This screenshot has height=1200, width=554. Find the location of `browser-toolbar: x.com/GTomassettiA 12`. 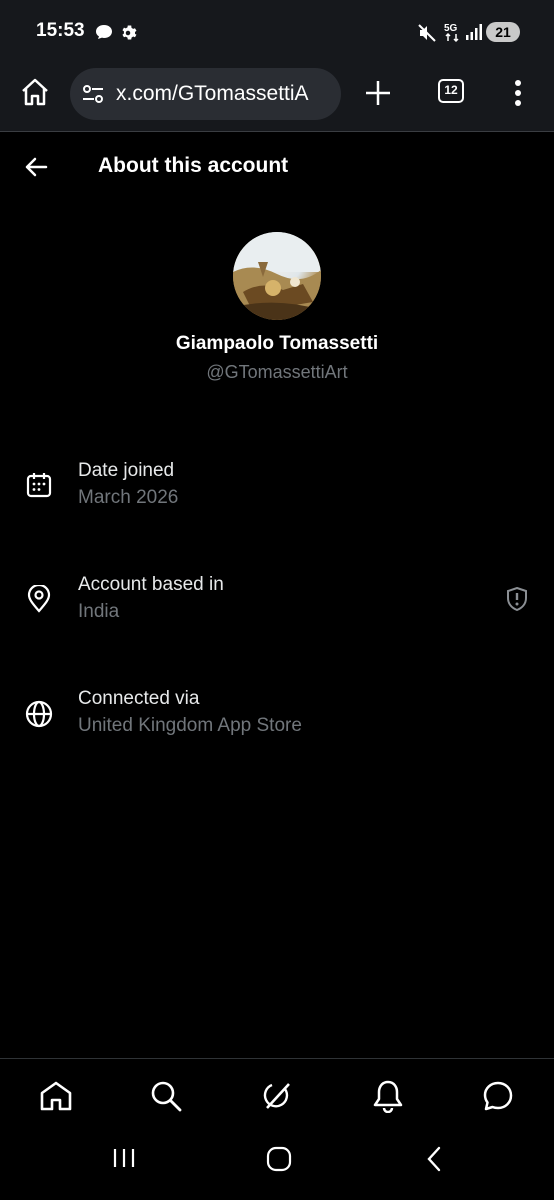

browser-toolbar: x.com/GTomassettiA 12 is located at coordinates (277, 97).